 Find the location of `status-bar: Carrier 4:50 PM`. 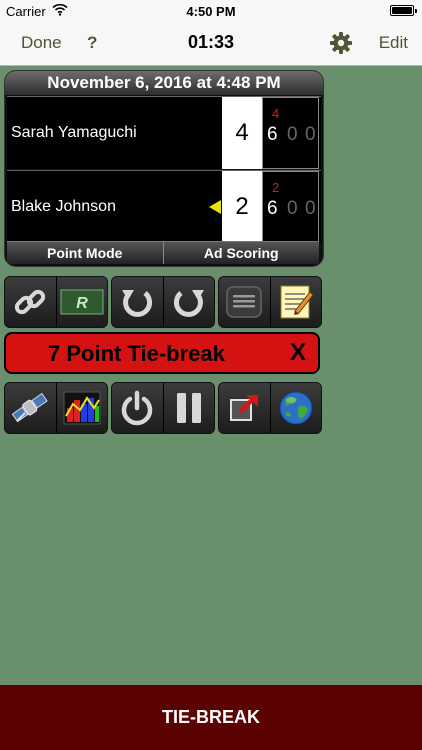

status-bar: Carrier 4:50 PM is located at coordinates (211, 11).